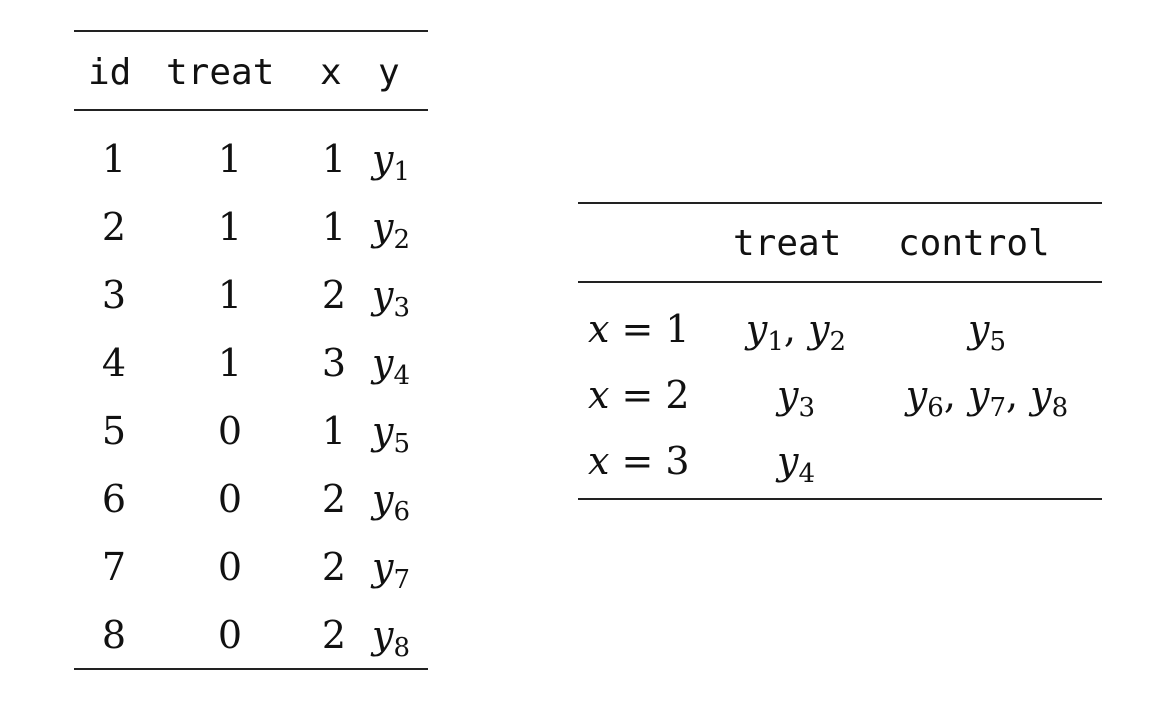 The image size is (1152, 710). I want to click on table1-cell-y: y3, so click(391, 297).